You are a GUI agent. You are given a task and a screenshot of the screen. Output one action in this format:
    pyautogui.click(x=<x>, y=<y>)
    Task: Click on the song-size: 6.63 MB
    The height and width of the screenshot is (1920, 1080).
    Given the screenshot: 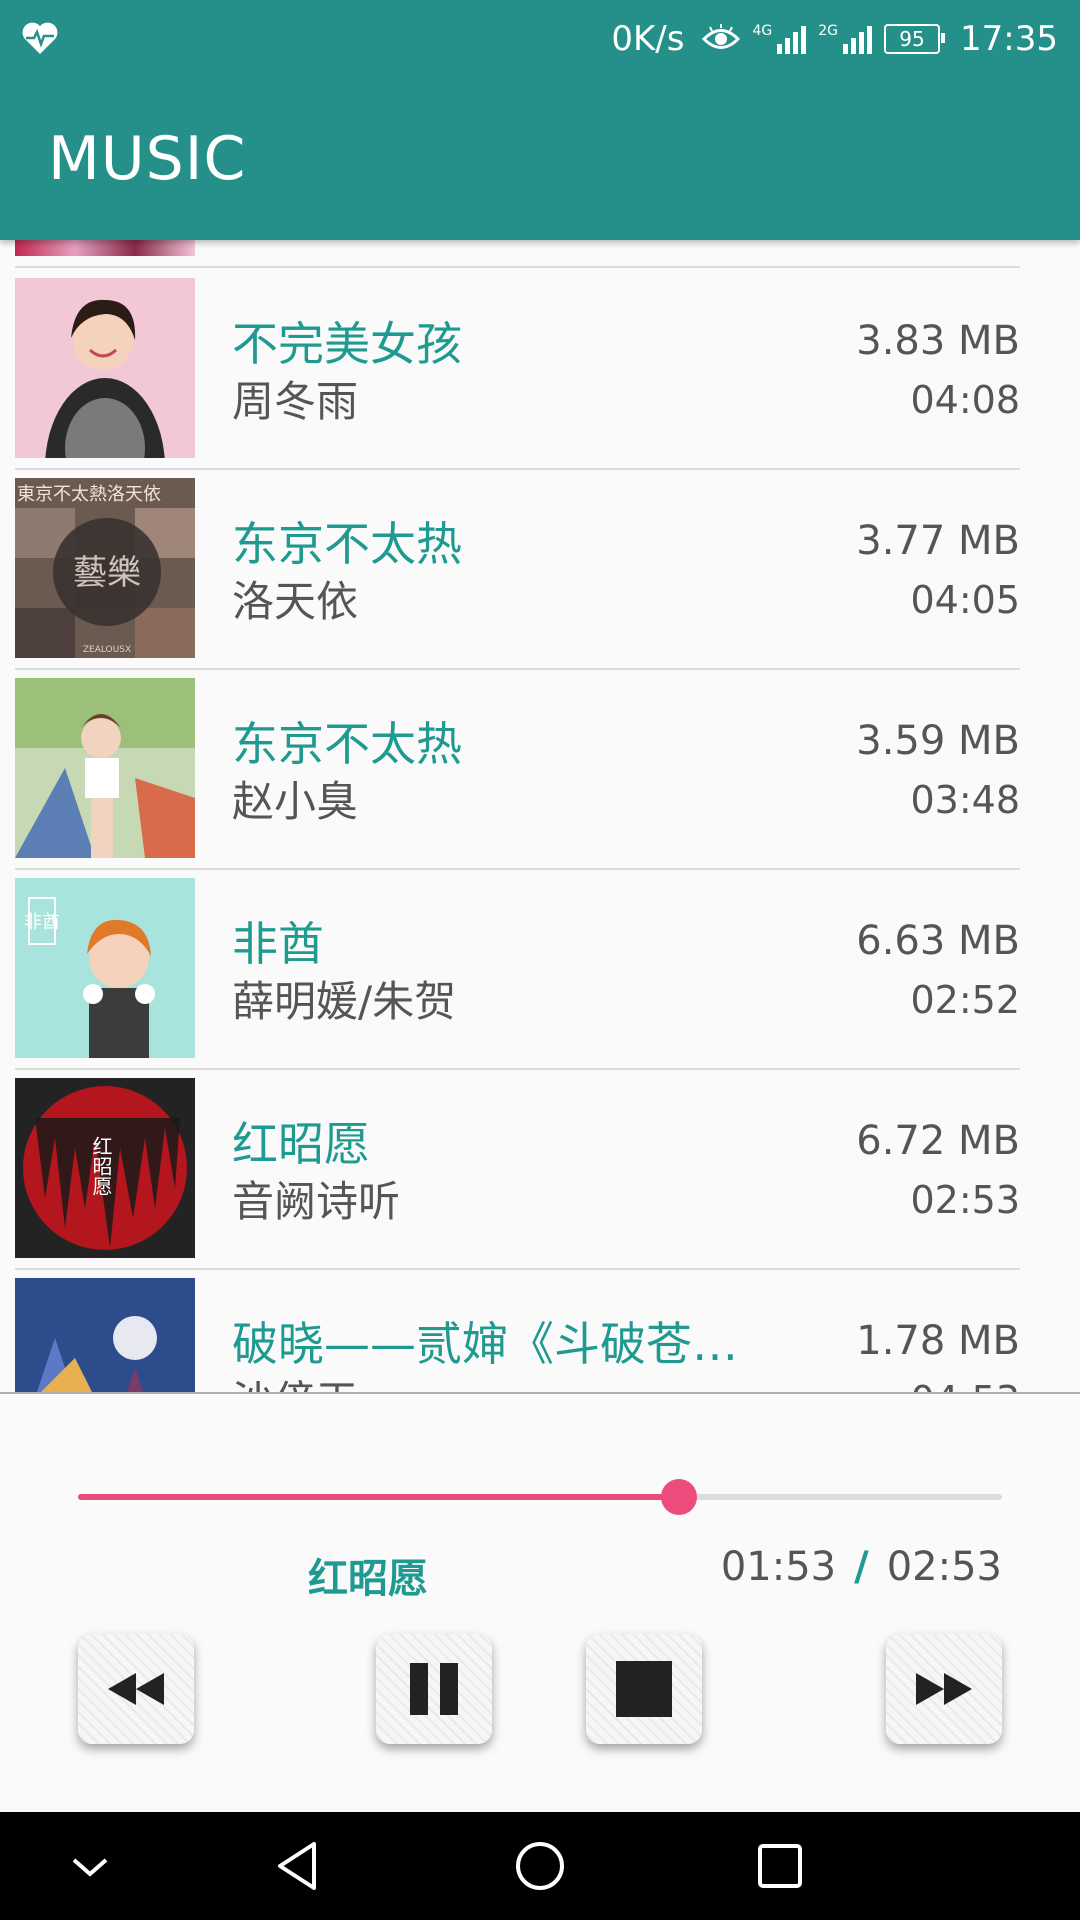 What is the action you would take?
    pyautogui.click(x=938, y=941)
    